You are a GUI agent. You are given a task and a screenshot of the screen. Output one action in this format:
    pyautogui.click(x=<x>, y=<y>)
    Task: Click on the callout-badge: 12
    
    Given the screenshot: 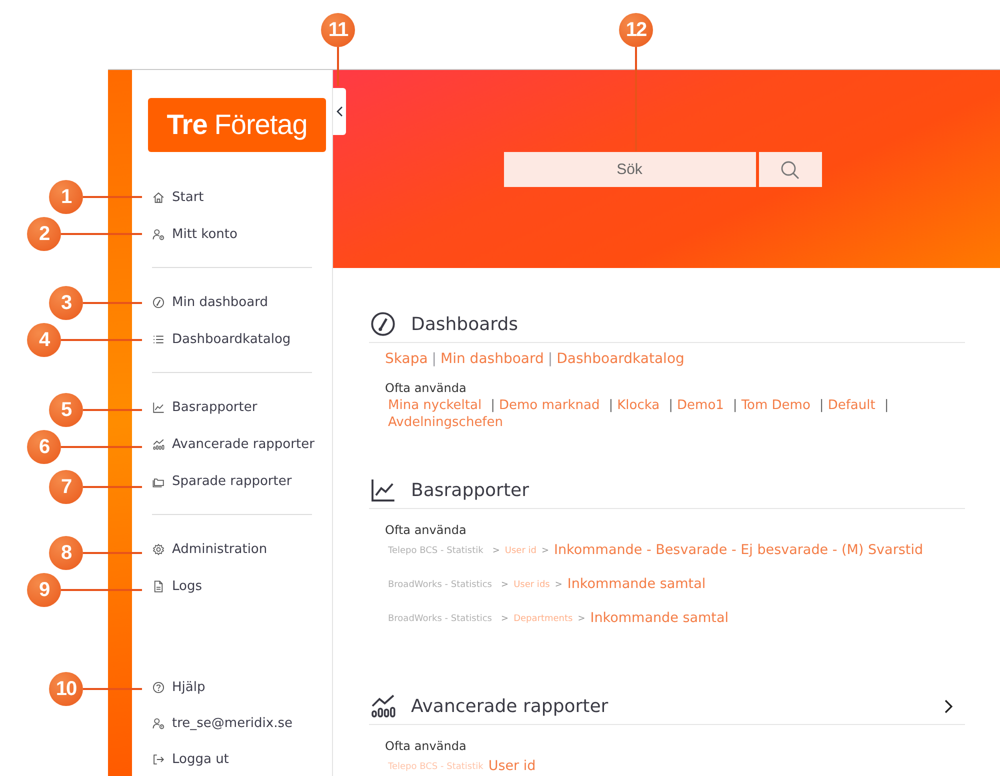 What is the action you would take?
    pyautogui.click(x=636, y=30)
    